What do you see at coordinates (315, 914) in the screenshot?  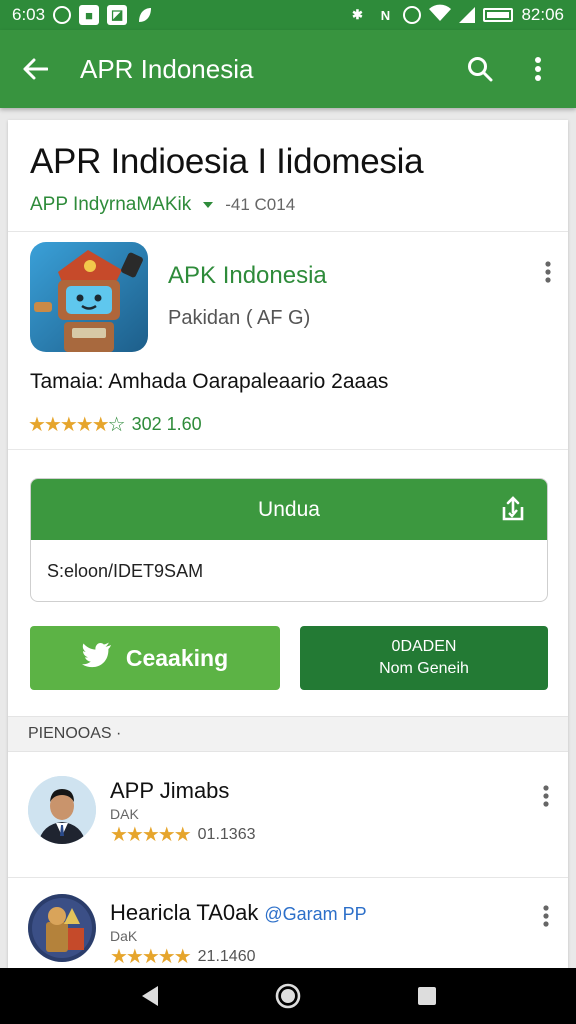 I see `reviewer-handle: @Garam PP` at bounding box center [315, 914].